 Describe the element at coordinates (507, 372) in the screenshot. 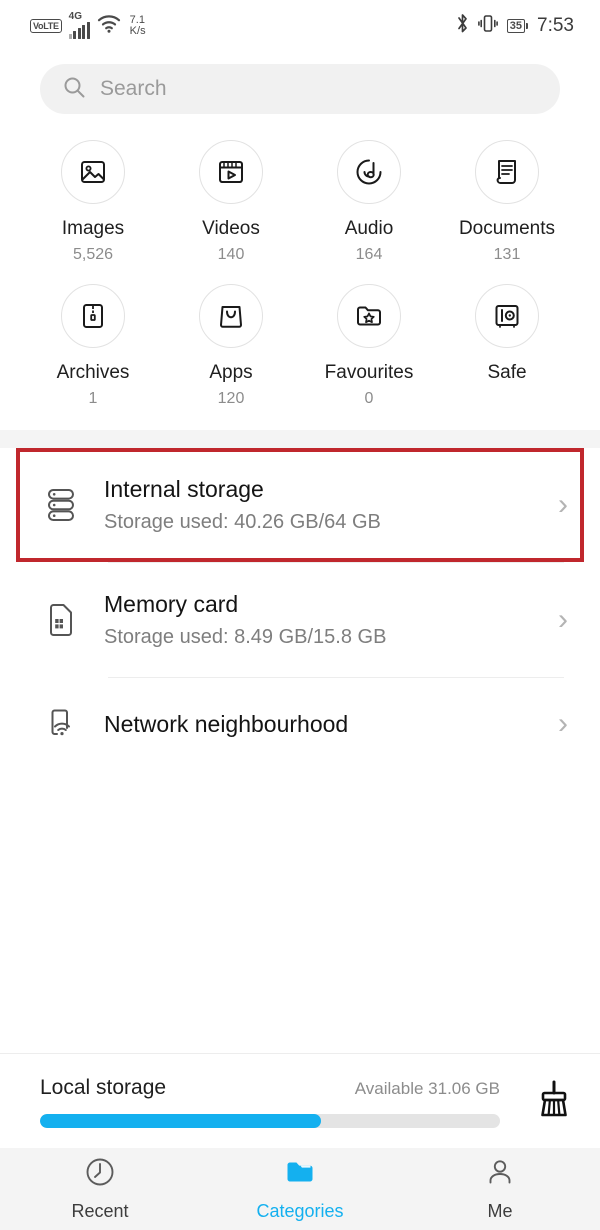

I see `category-label: Safe` at that location.